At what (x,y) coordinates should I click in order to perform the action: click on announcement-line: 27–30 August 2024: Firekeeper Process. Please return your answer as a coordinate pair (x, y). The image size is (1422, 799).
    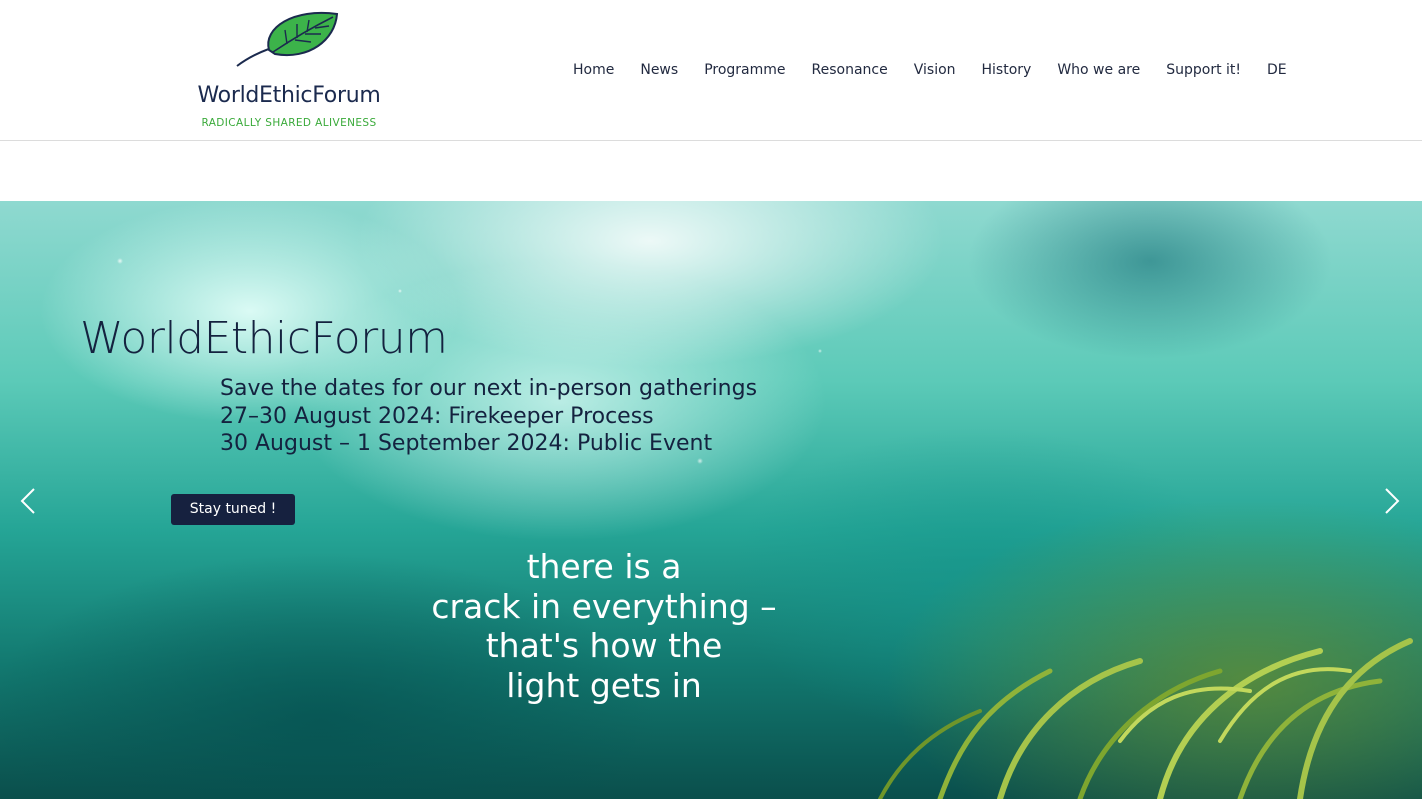
    Looking at the image, I should click on (437, 416).